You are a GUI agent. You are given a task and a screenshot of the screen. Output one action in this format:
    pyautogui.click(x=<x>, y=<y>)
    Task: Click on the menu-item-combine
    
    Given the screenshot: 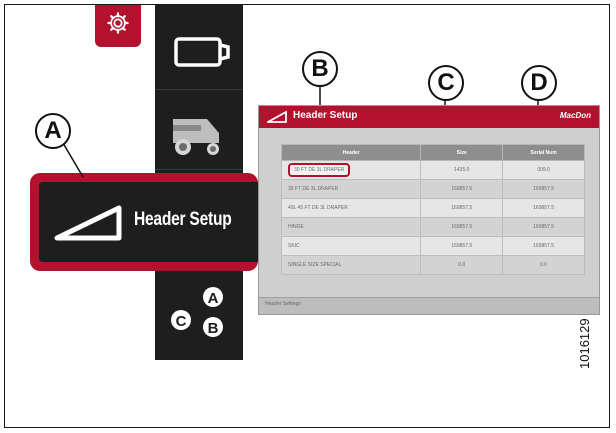 What is the action you would take?
    pyautogui.click(x=199, y=129)
    